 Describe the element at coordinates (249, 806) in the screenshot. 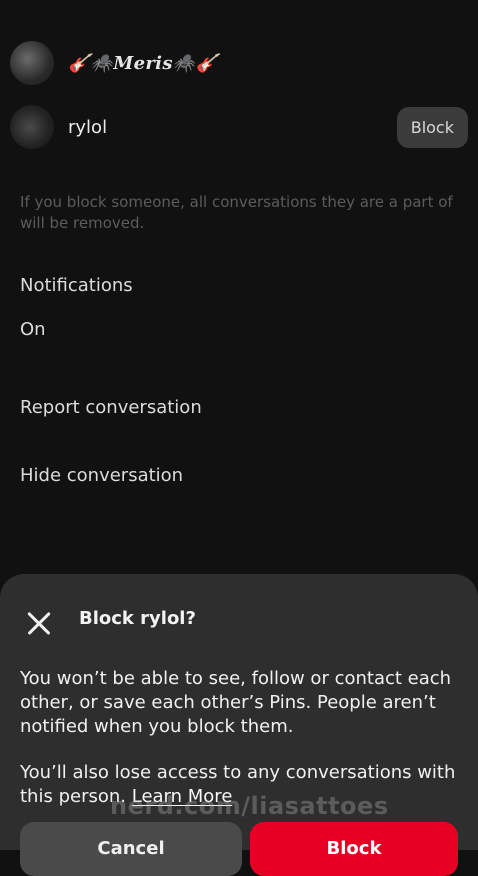

I see `watermark: nerd.com/liasattoes` at that location.